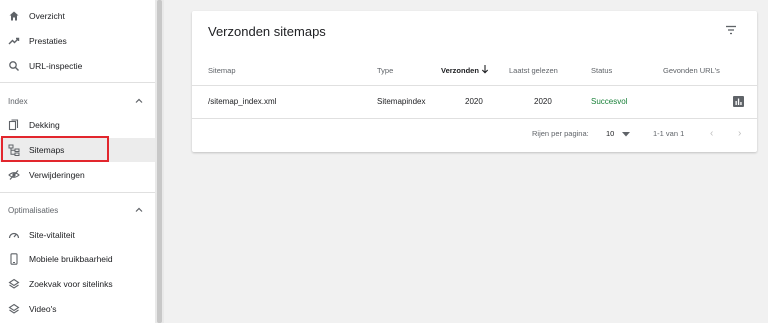 The image size is (768, 323). I want to click on nav-label: Zoekvak voor sitelinks, so click(71, 284).